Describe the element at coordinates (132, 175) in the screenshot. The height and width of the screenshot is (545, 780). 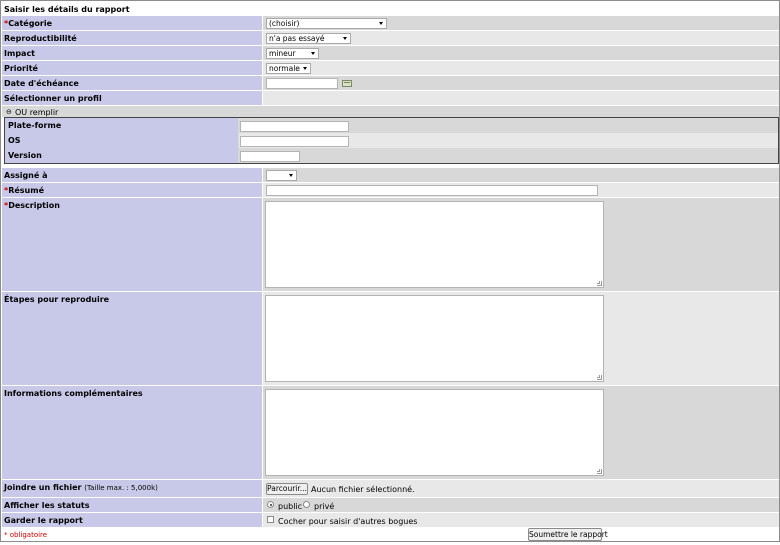
I see `label-assigne: Assigné à` at that location.